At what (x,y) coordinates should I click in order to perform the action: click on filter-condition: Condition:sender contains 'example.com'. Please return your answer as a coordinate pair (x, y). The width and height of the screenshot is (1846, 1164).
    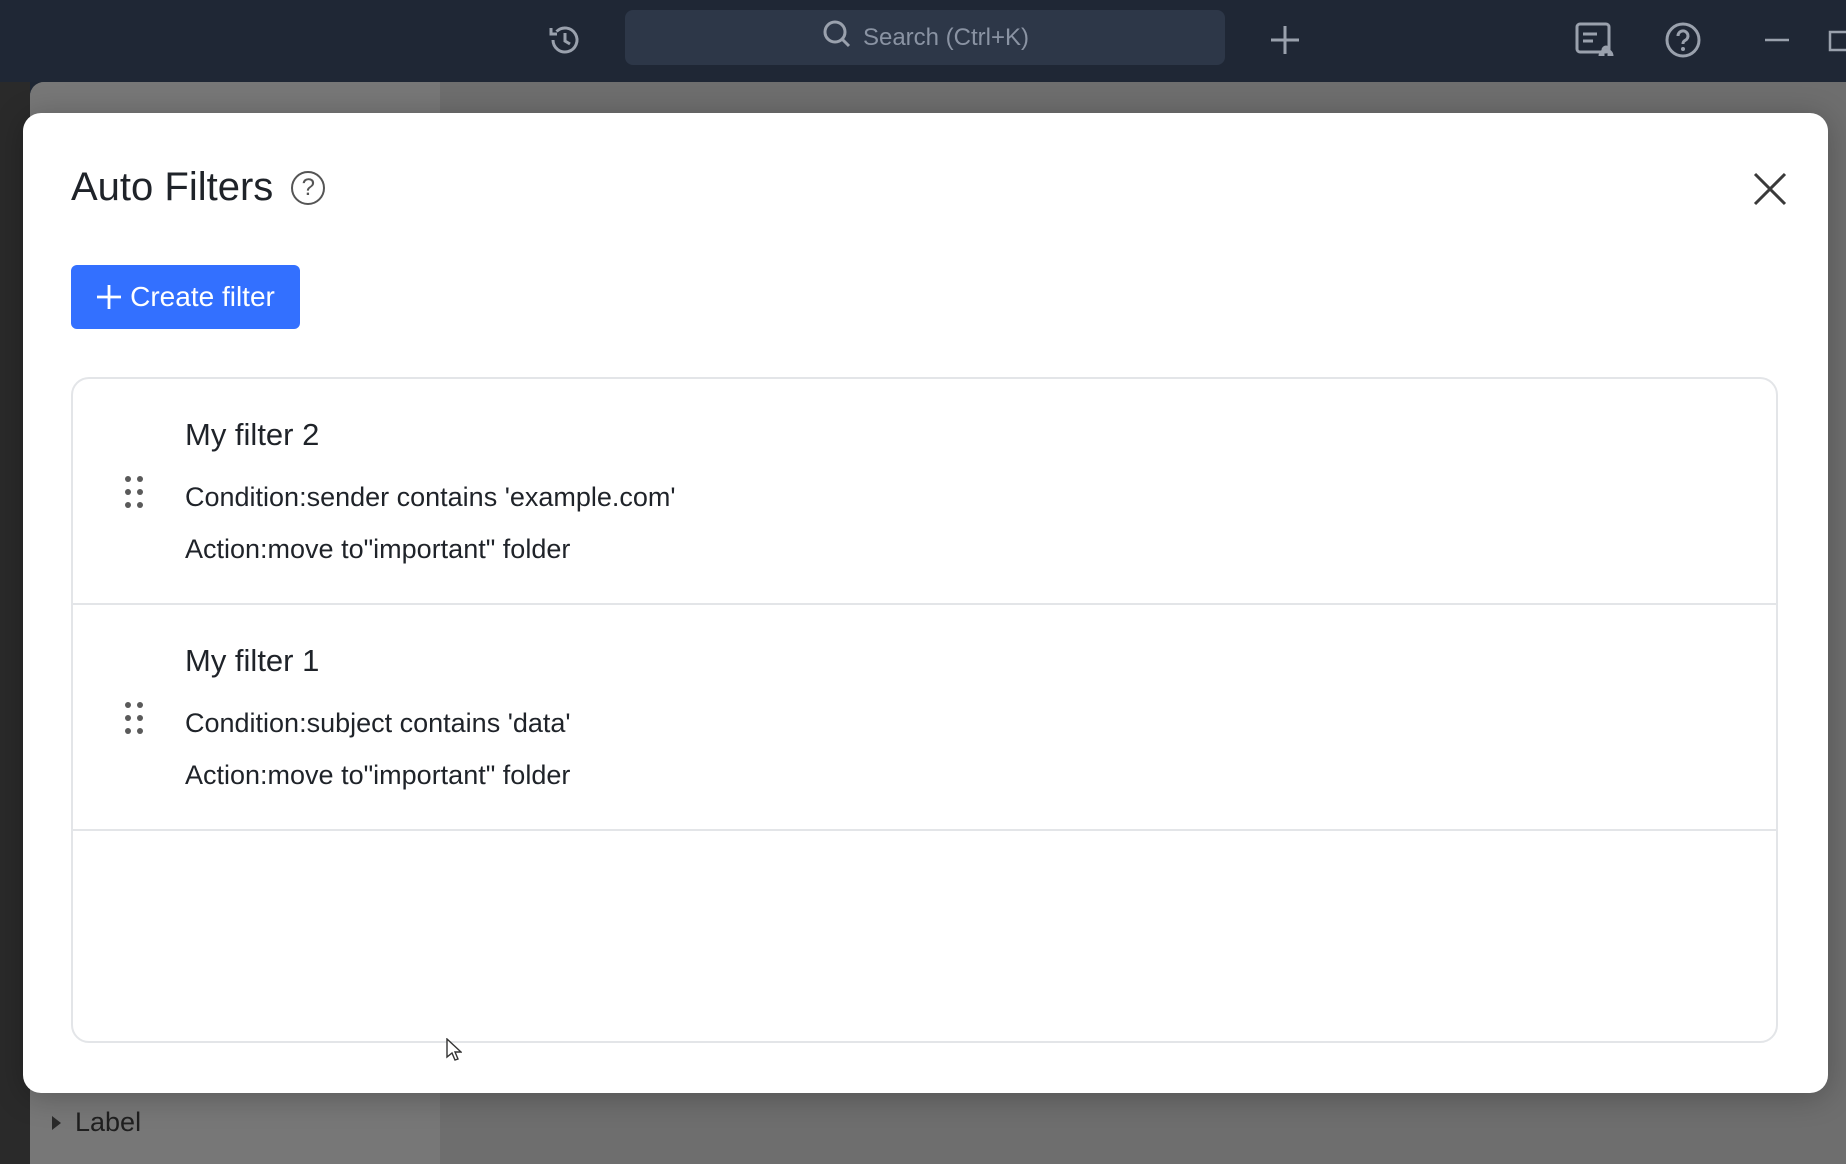
    Looking at the image, I should click on (430, 497).